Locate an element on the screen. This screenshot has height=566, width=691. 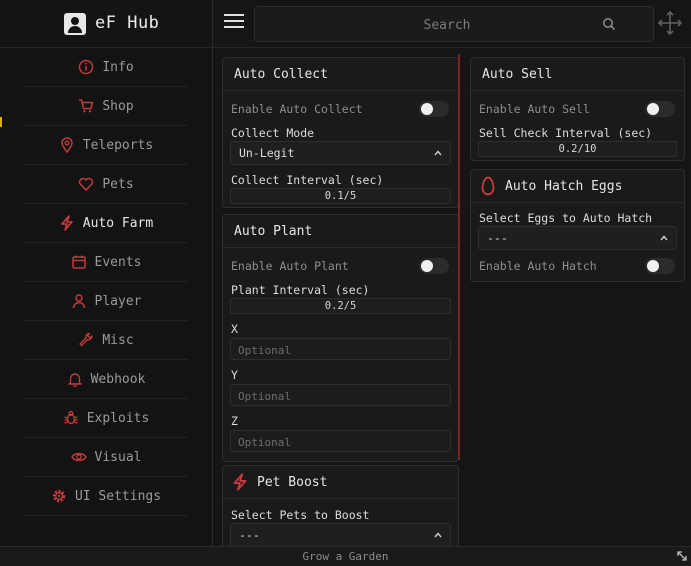
enable-auto-hatch-toggle is located at coordinates (660, 266).